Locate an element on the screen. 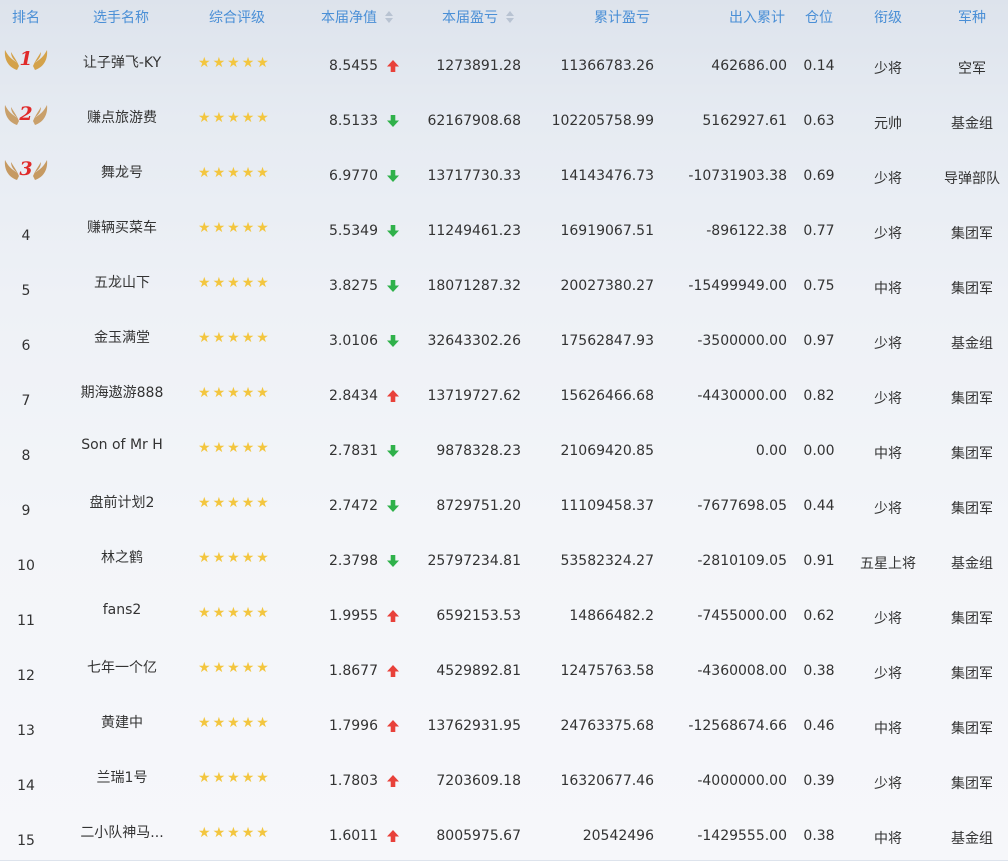 The height and width of the screenshot is (861, 1008). cumulative-profit-loss: 21069420.85 is located at coordinates (607, 451).